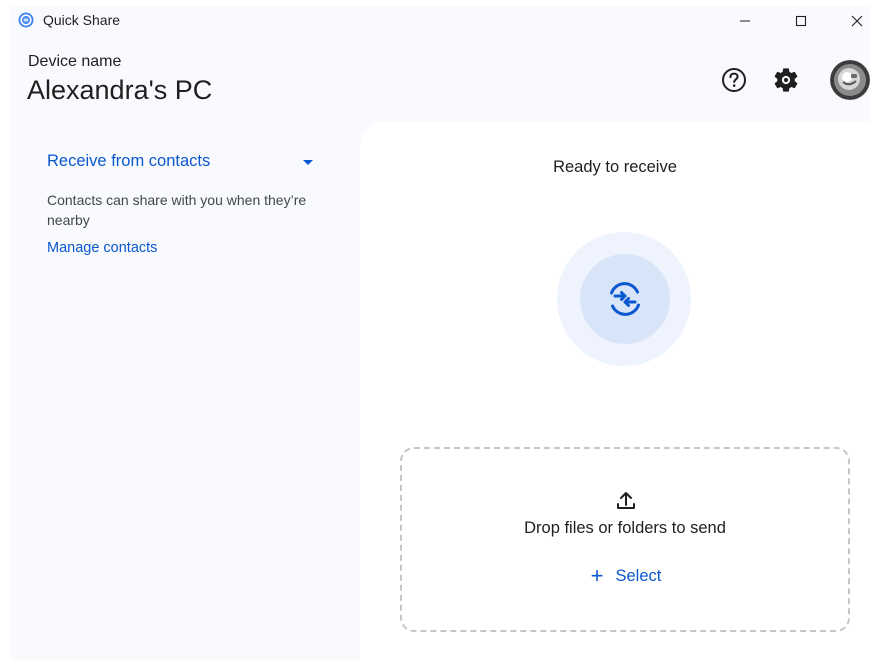 This screenshot has width=870, height=660. I want to click on receive-indicator, so click(625, 299).